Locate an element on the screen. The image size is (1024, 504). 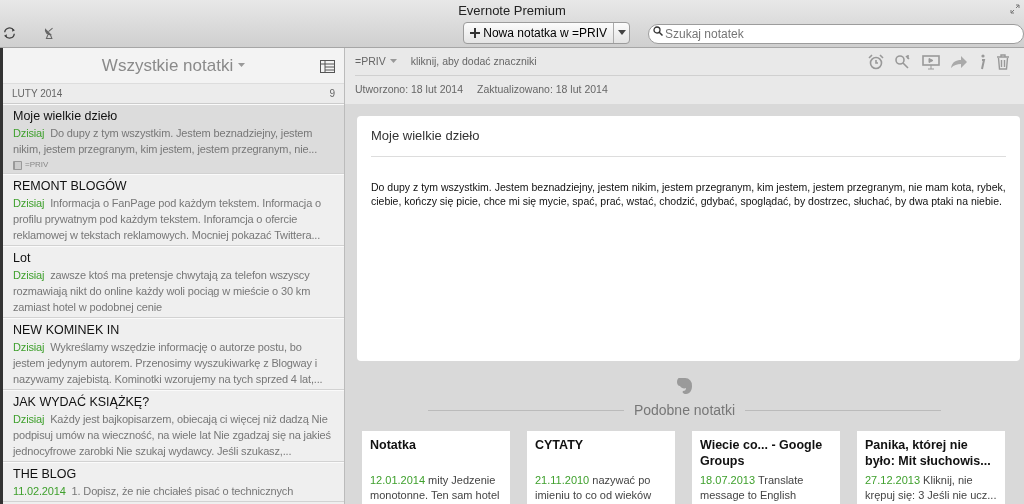
note-list-item: THE BLOG 11.02.2014 1. Dopisz, że nie chciałeś pisać o technicznych is located at coordinates (173, 482).